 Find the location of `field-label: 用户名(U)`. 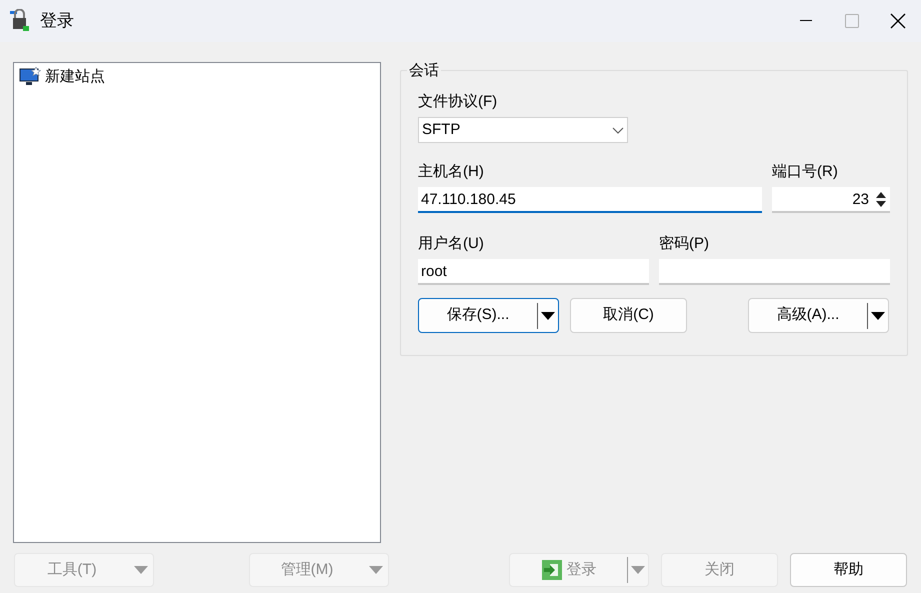

field-label: 用户名(U) is located at coordinates (451, 244).